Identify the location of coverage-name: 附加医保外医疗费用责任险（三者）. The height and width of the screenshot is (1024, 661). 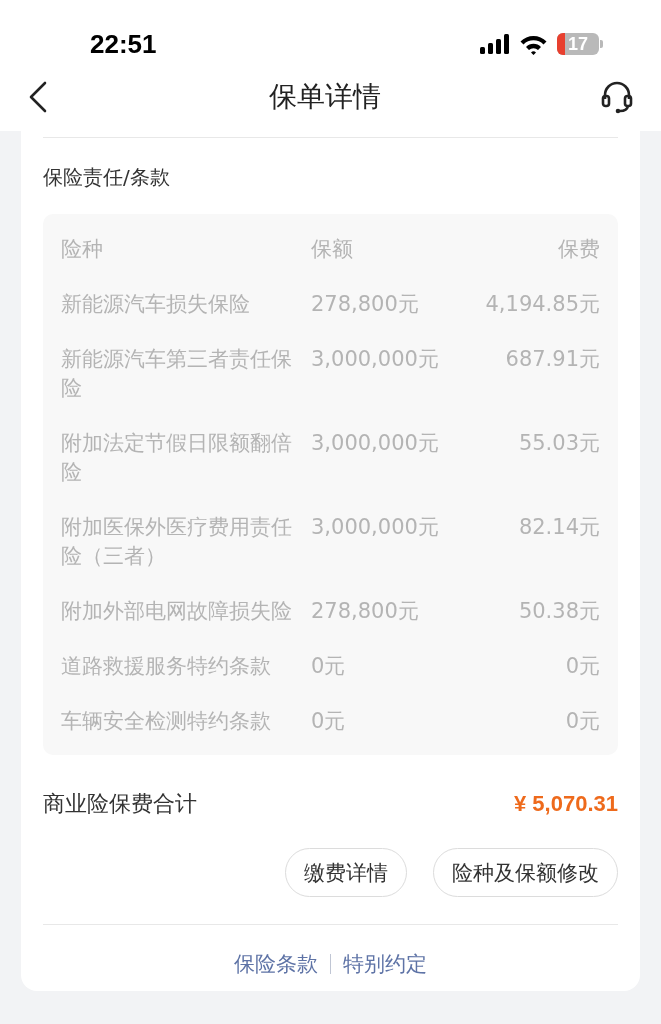
(177, 542).